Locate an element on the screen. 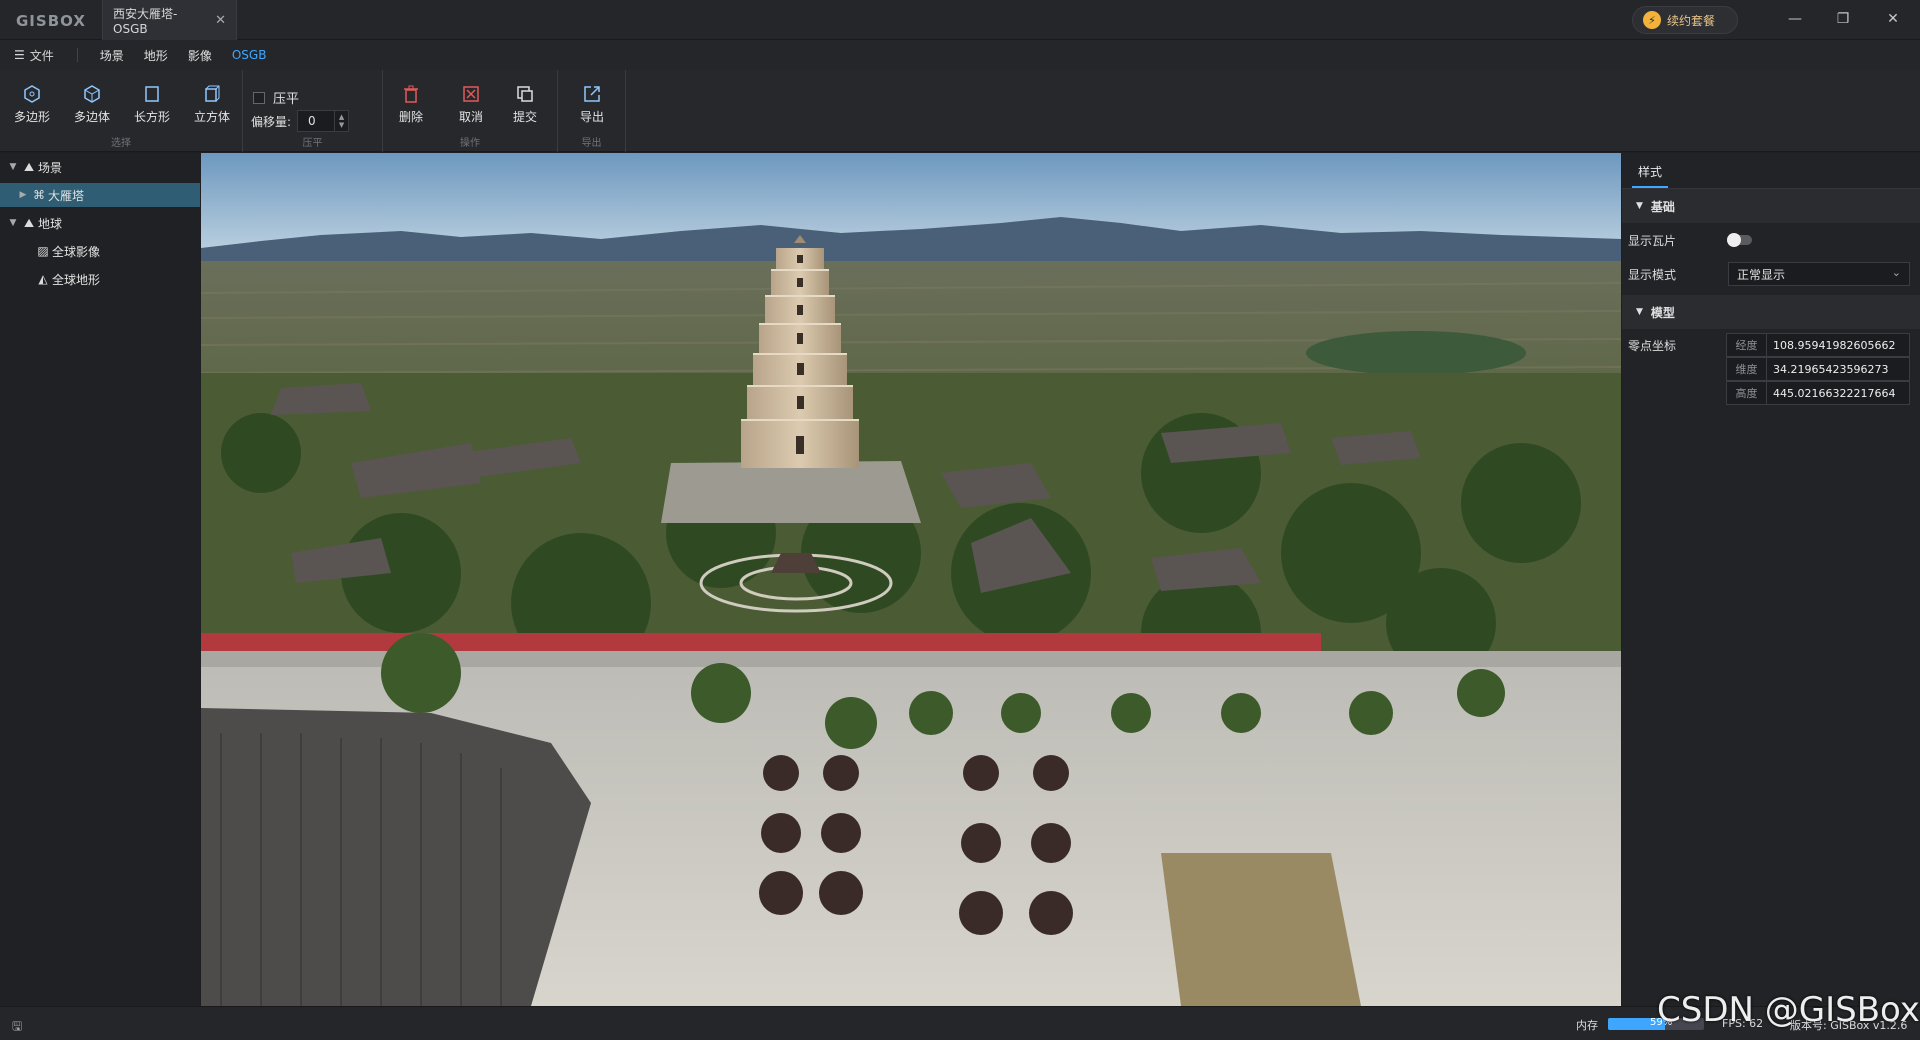  panel-tabs: 样式 is located at coordinates (1771, 171).